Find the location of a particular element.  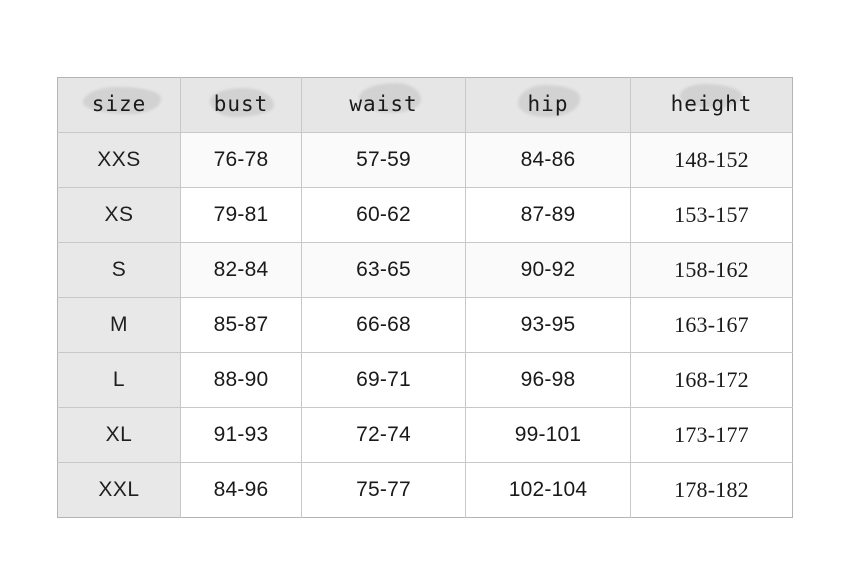

table-row: S 82-84 63-65 90-92 158-162 is located at coordinates (425, 270).